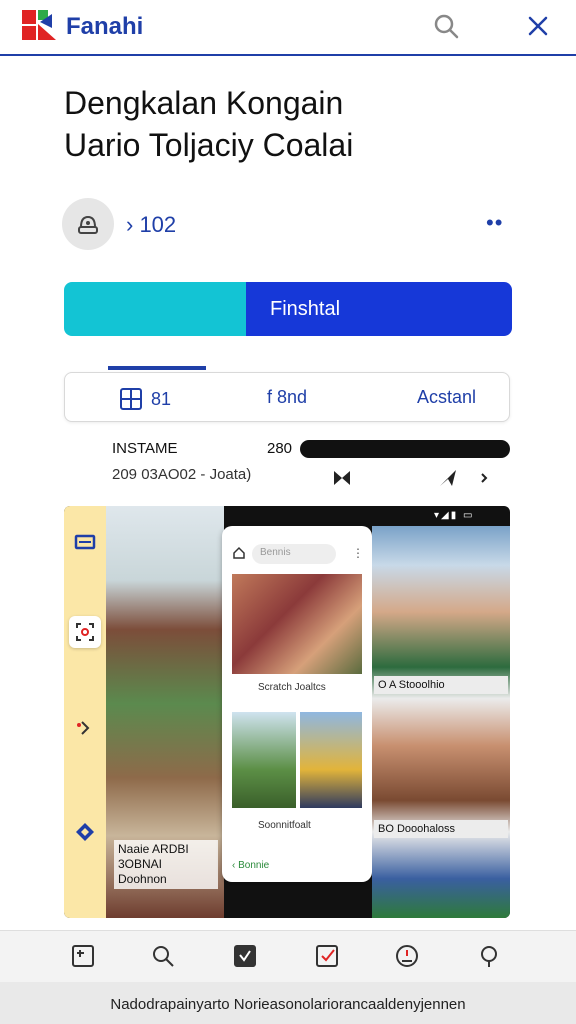  What do you see at coordinates (85, 728) in the screenshot?
I see `next-arrow-icon` at bounding box center [85, 728].